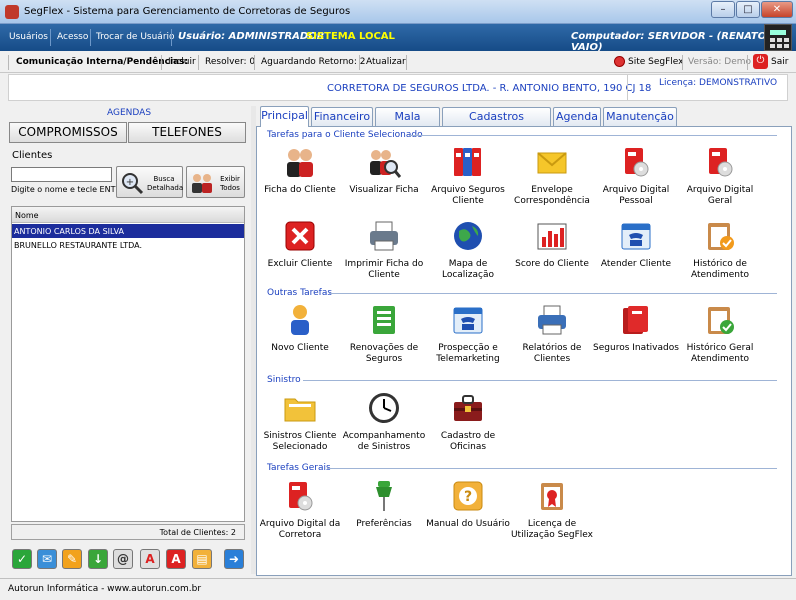  Describe the element at coordinates (300, 510) in the screenshot. I see `arquivo-corretora-item: Arquivo Digital da Corretora` at that location.